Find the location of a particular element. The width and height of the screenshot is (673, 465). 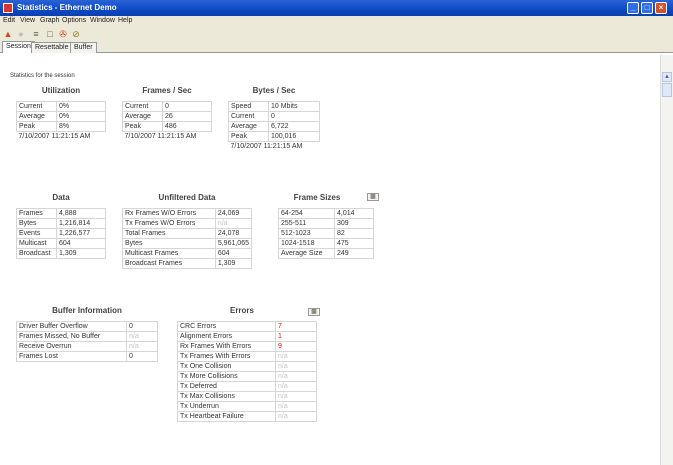

home-icon: ▲ is located at coordinates (8, 34).